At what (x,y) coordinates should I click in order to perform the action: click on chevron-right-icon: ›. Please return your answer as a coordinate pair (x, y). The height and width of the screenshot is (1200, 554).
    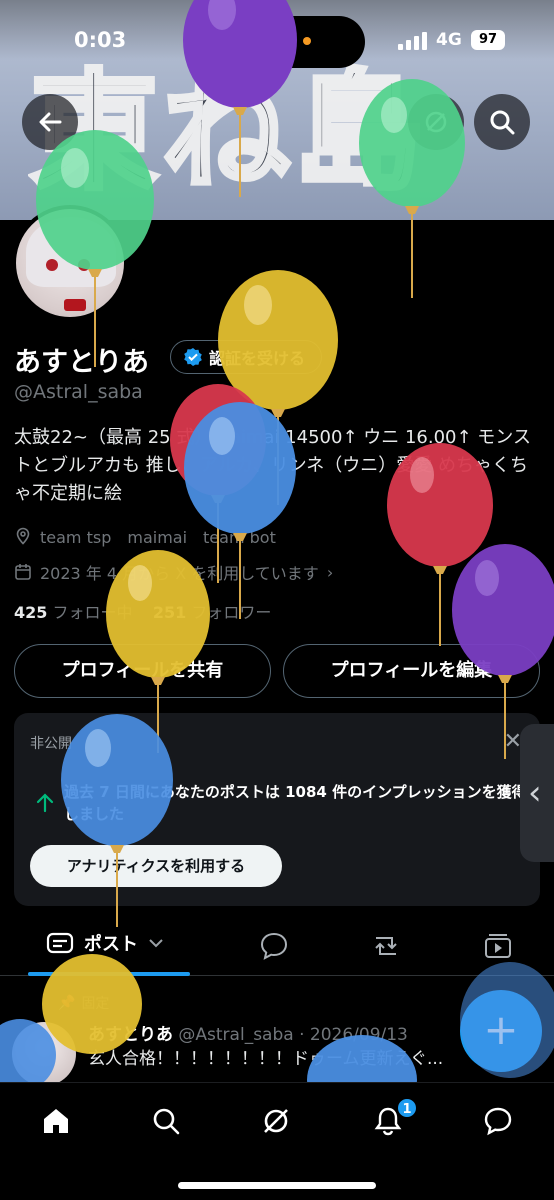
    Looking at the image, I should click on (330, 572).